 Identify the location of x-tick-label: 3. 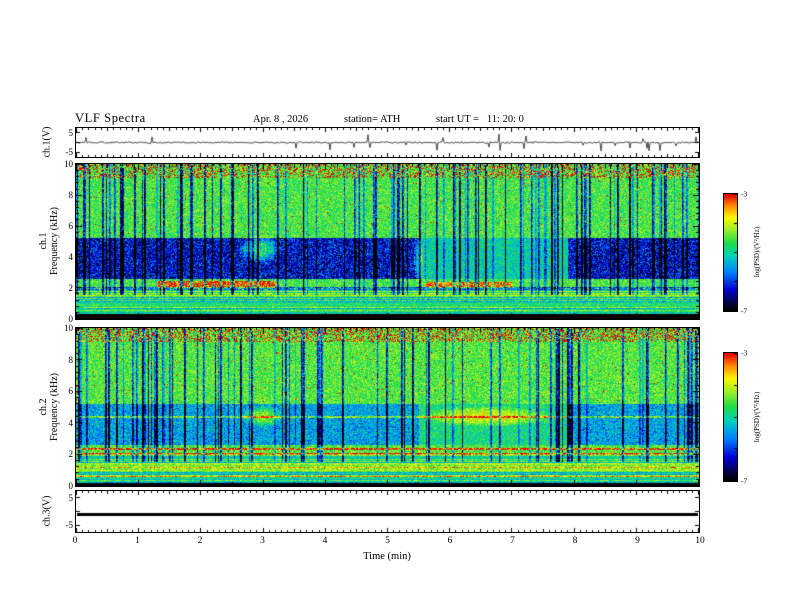
(262, 541).